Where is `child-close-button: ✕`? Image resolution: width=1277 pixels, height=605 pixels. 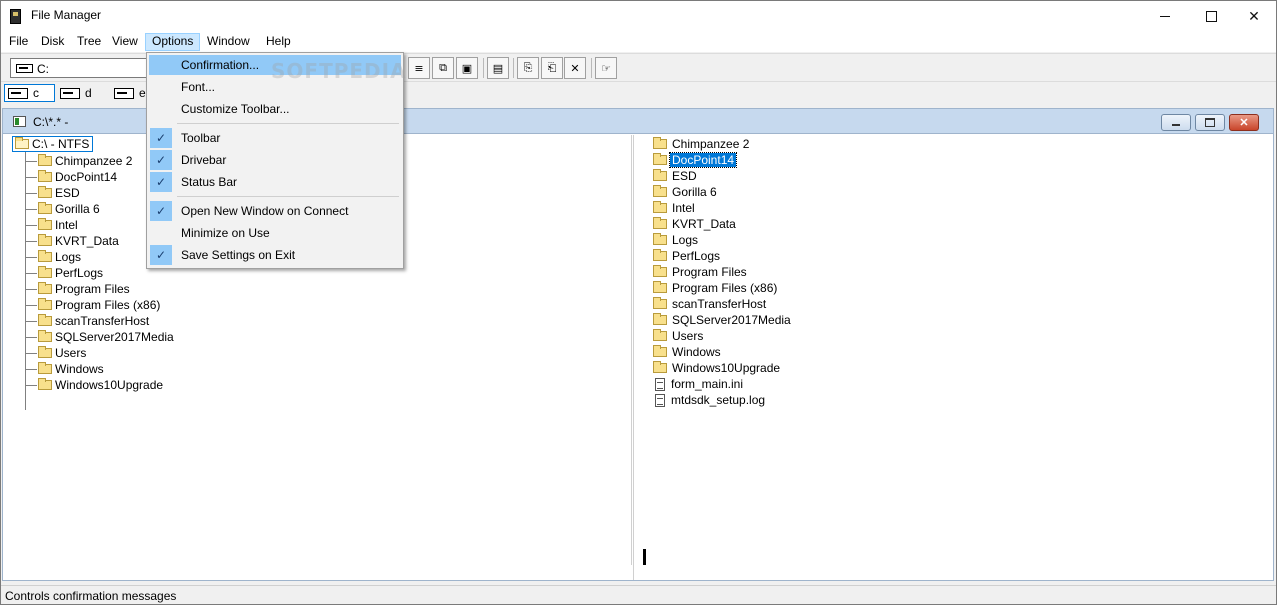
child-close-button: ✕ is located at coordinates (1244, 122).